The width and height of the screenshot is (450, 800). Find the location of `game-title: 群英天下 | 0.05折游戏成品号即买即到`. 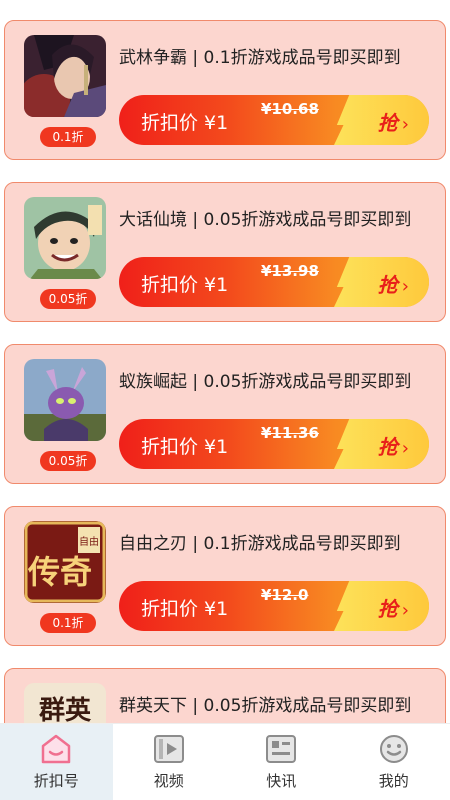

game-title: 群英天下 | 0.05折游戏成品号即买即到 is located at coordinates (279, 703).